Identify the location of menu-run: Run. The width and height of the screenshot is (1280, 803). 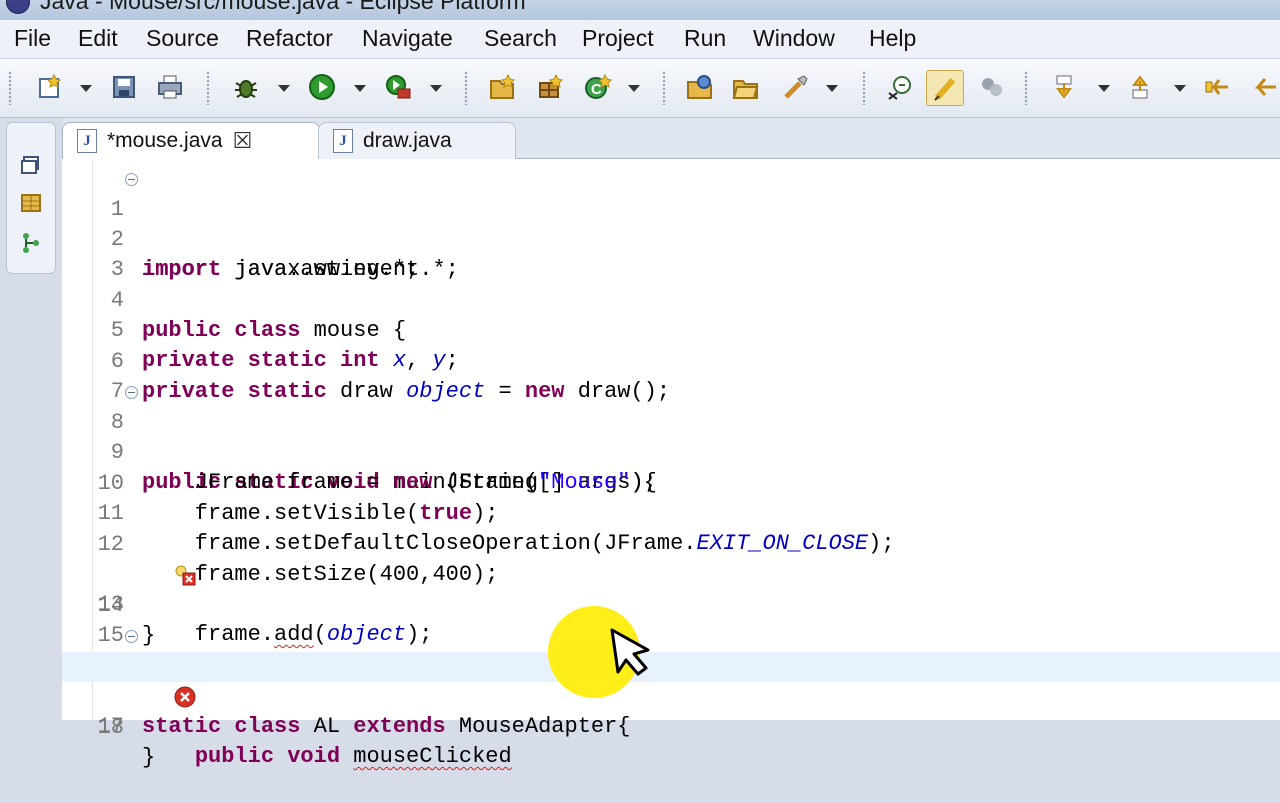
(705, 38).